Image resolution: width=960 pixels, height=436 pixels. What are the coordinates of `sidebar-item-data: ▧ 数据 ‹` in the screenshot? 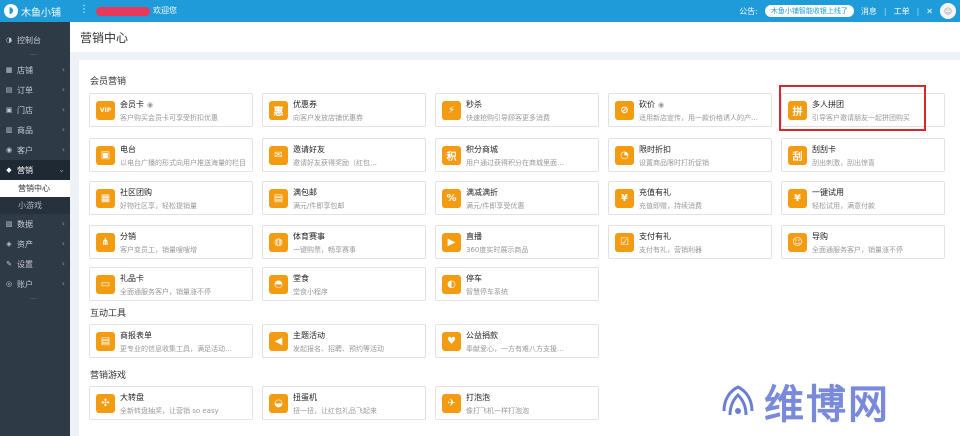 It's located at (35, 224).